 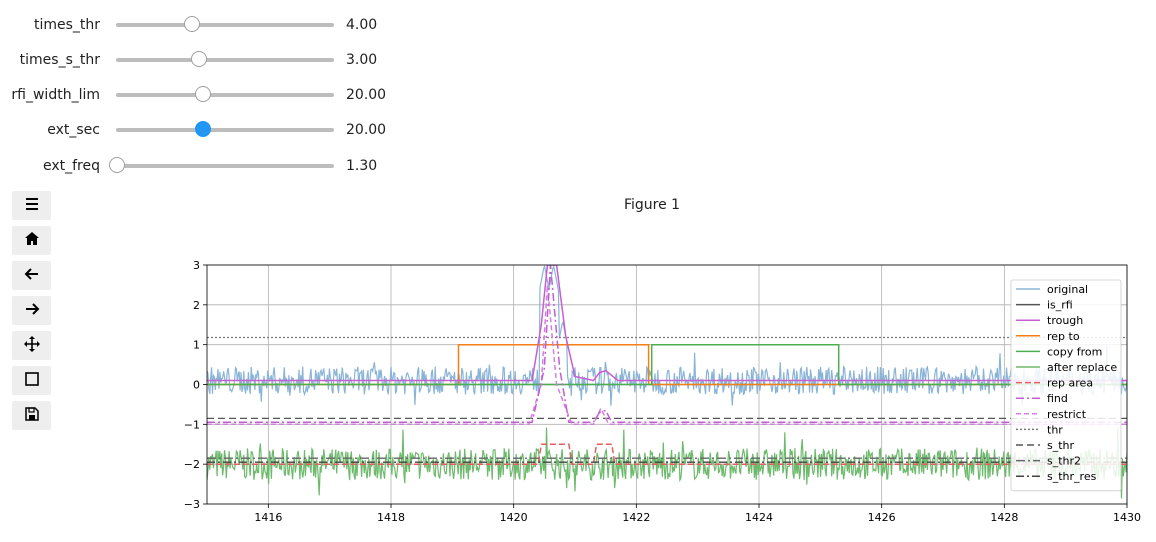 I want to click on y-tick-label: −1, so click(x=192, y=424).